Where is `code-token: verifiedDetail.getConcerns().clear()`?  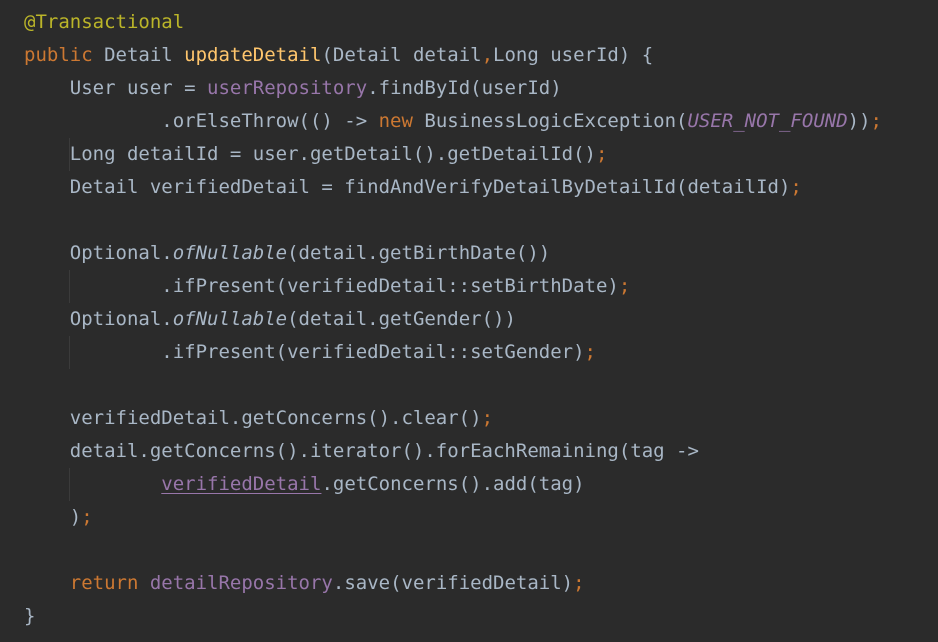 code-token: verifiedDetail.getConcerns().clear() is located at coordinates (253, 418).